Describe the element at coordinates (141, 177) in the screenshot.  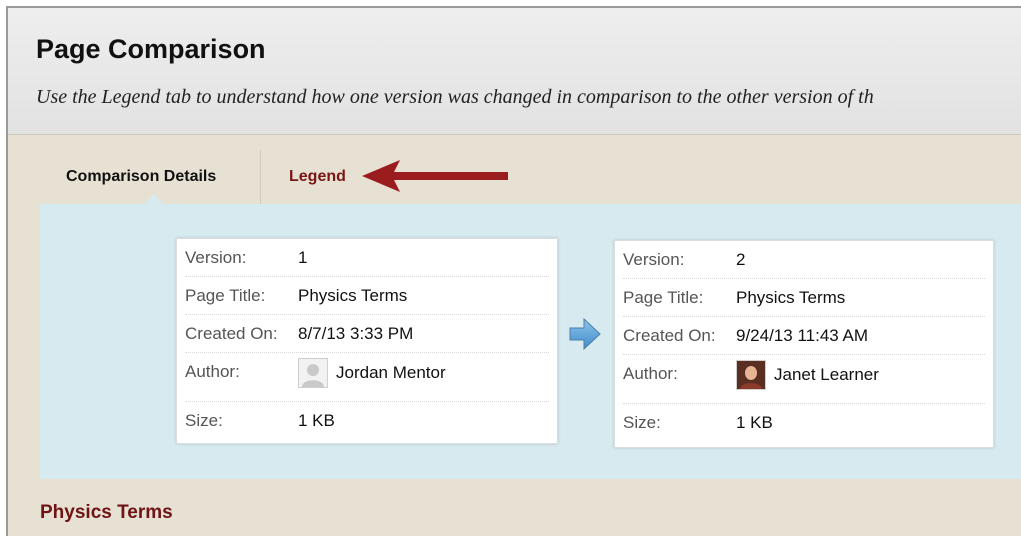
I see `tab-comparison-details: Comparison Details` at that location.